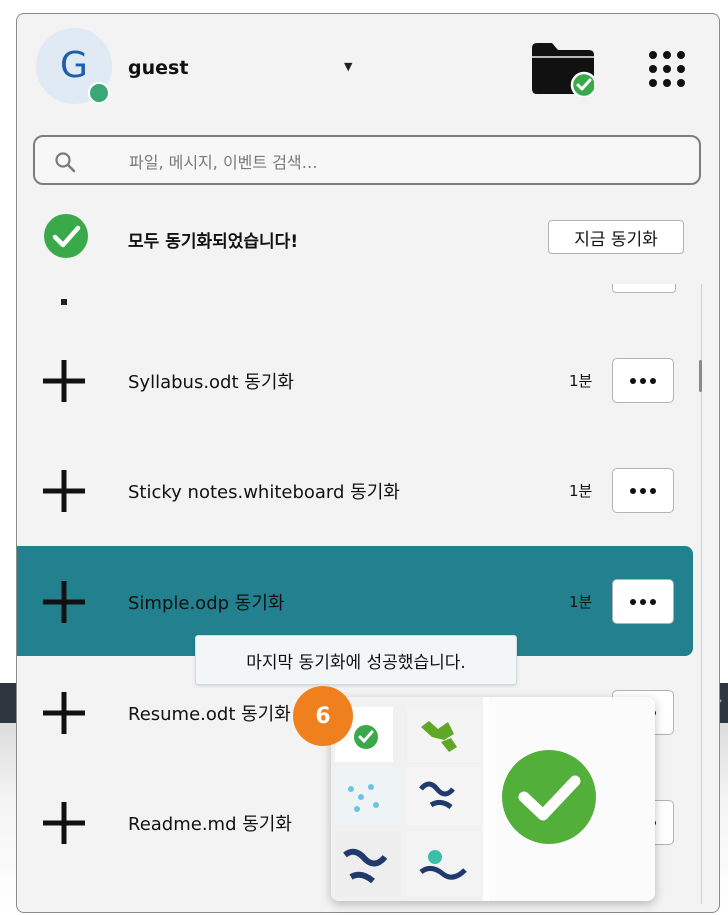 Image resolution: width=728 pixels, height=915 pixels. I want to click on search-icon, so click(65, 162).